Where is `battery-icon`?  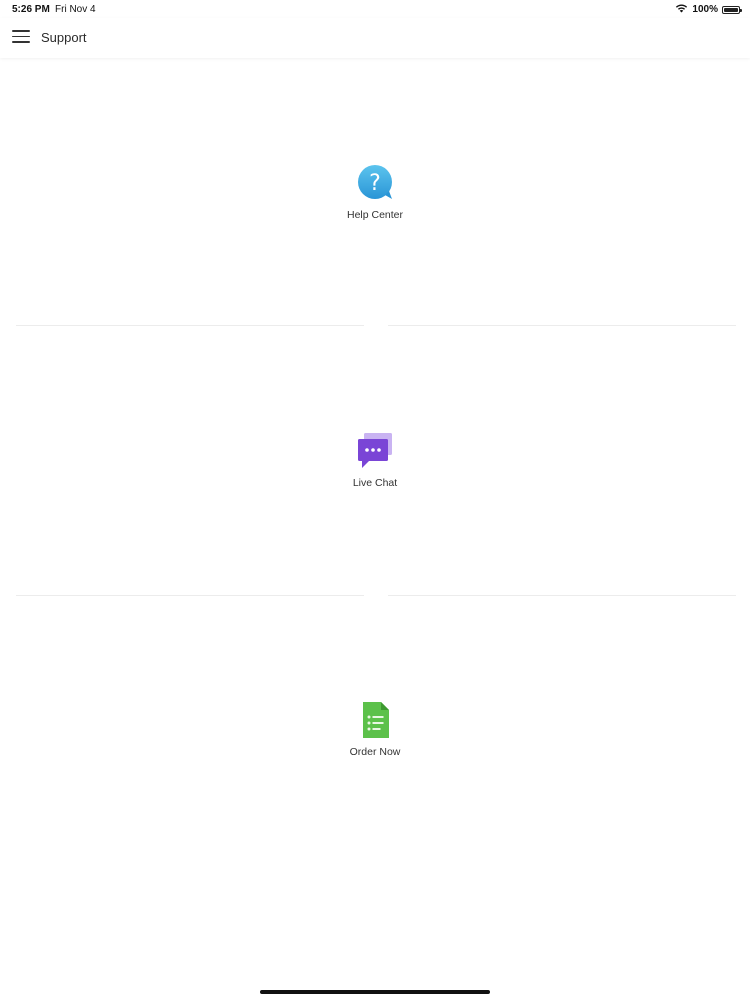 battery-icon is located at coordinates (732, 9).